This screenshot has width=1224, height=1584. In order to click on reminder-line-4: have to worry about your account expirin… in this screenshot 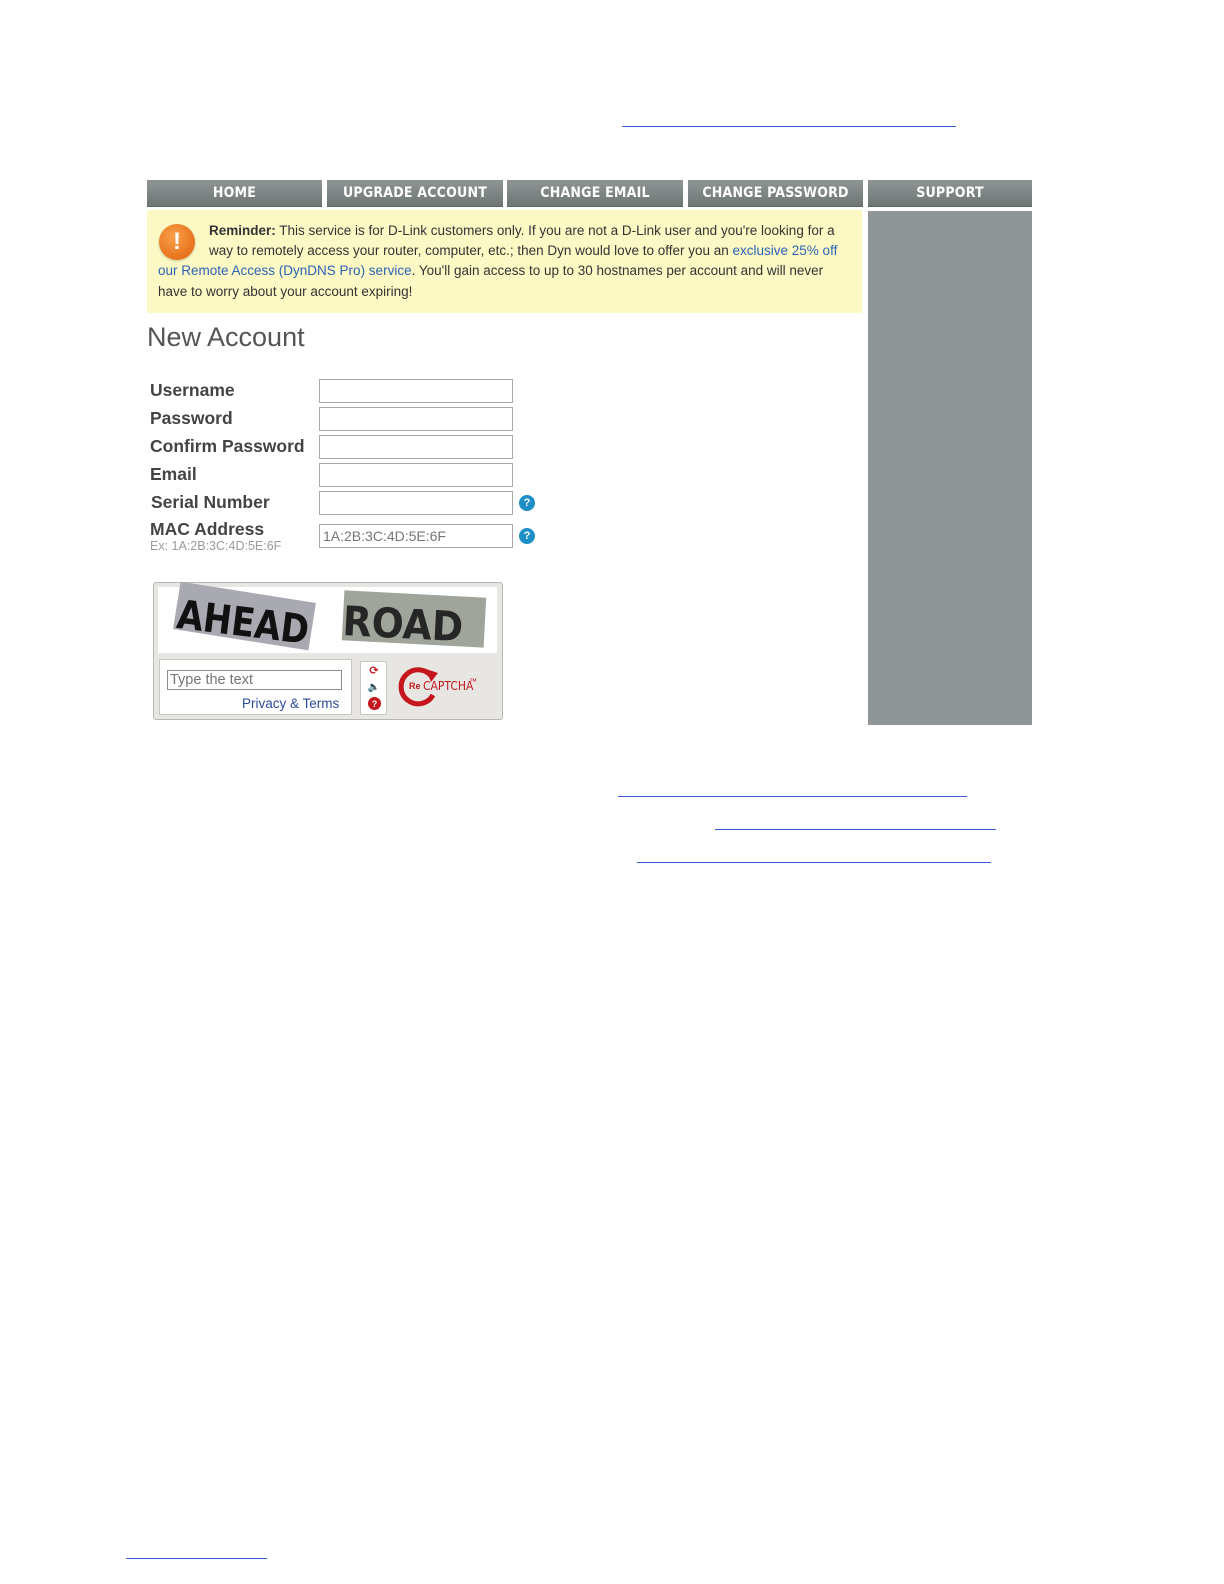, I will do `click(285, 291)`.